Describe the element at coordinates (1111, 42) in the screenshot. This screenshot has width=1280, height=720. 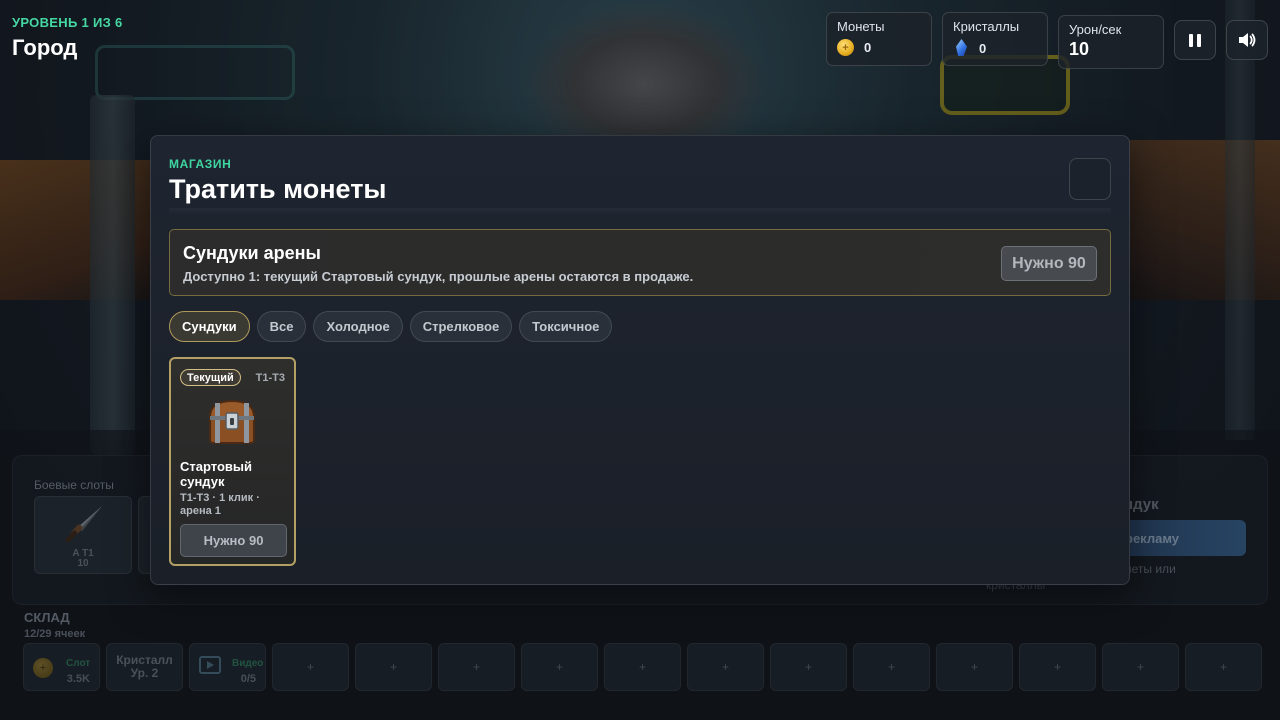
I see `dps-counter: Урон/сек 10` at that location.